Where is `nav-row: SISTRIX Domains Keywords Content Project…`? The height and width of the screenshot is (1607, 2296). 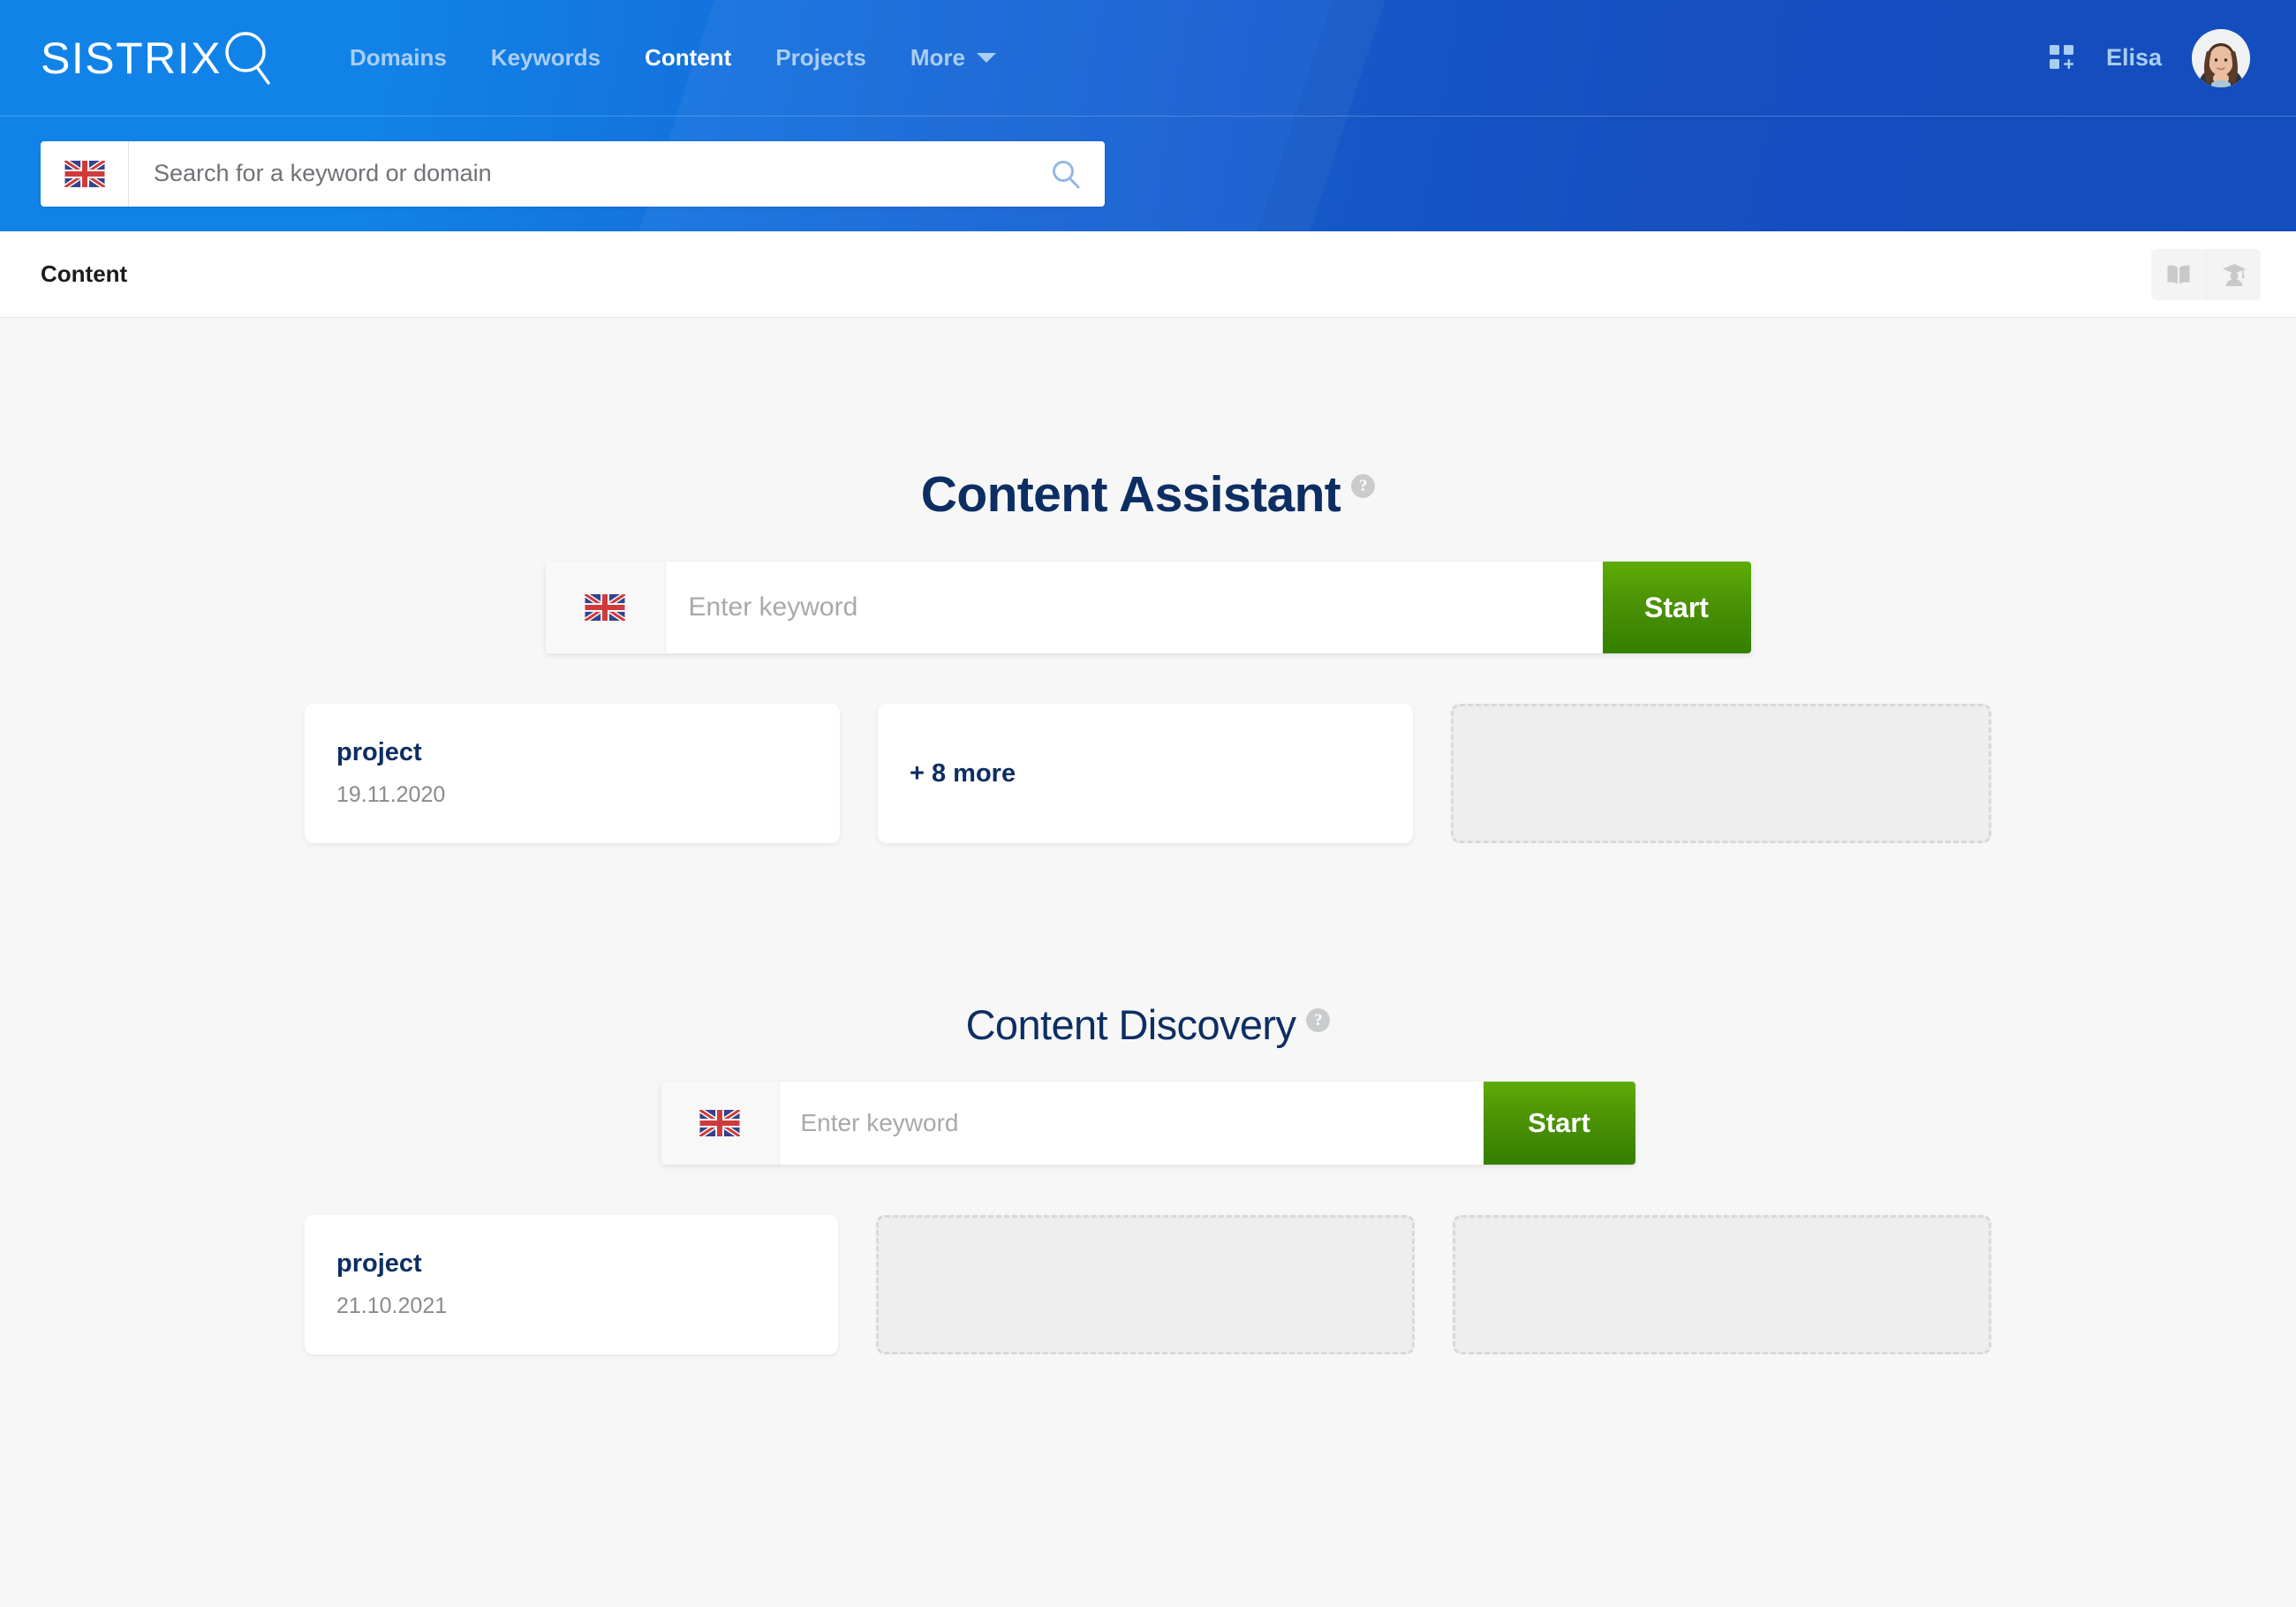 nav-row: SISTRIX Domains Keywords Content Project… is located at coordinates (1148, 58).